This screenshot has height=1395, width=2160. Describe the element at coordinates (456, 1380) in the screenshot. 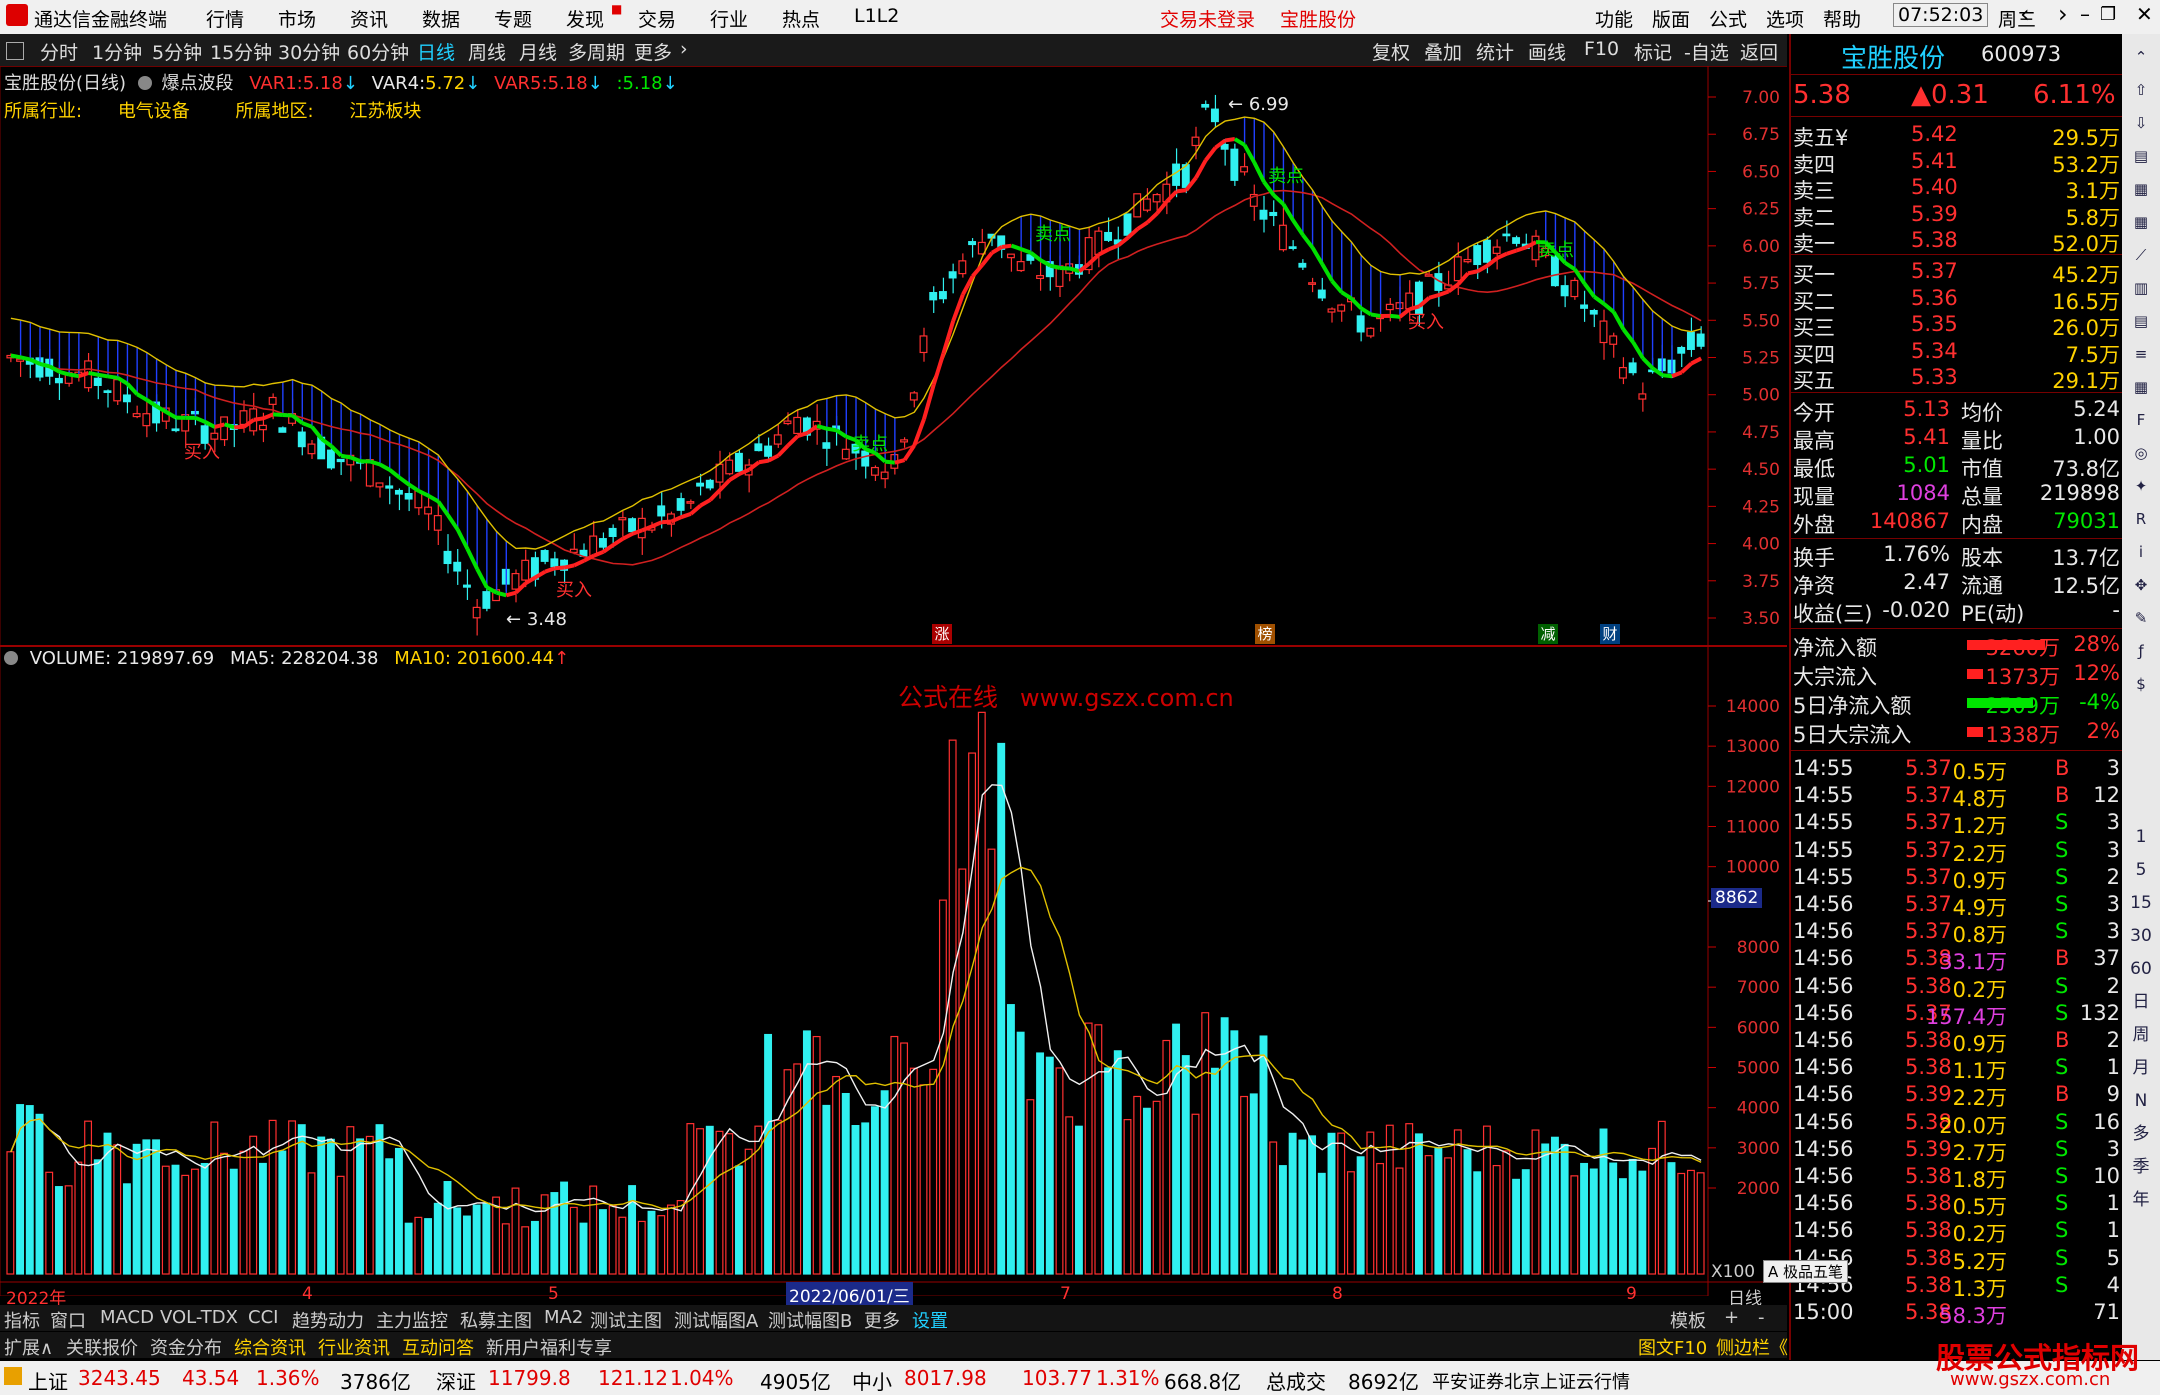

I see `sz-label: 深证` at that location.